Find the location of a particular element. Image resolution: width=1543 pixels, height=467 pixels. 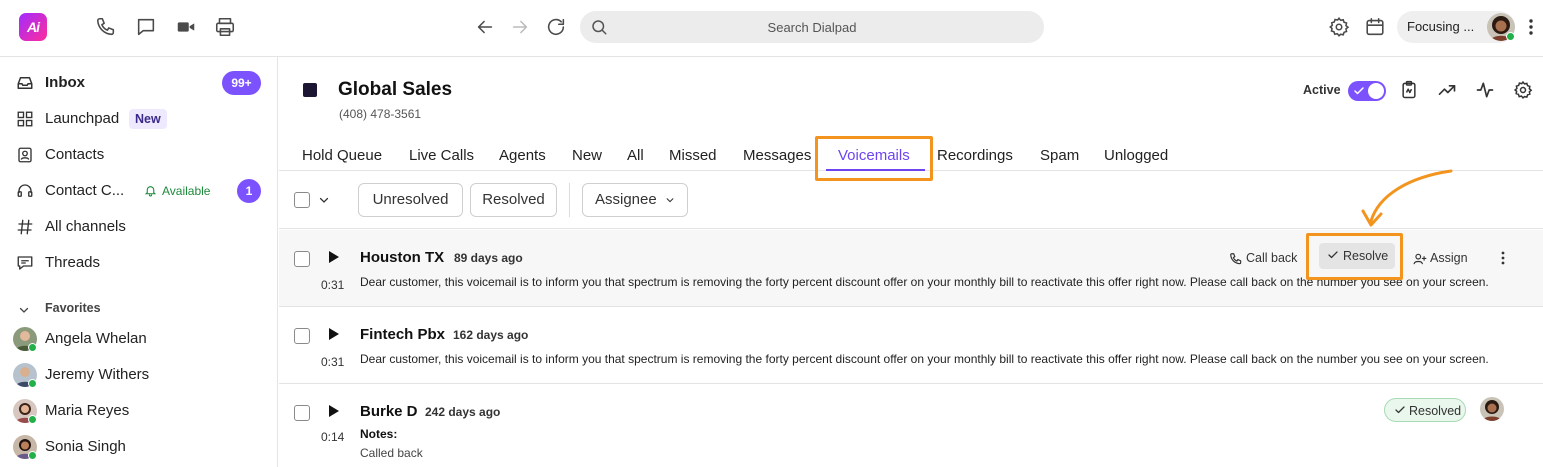

select-all-checkbox is located at coordinates (302, 200).